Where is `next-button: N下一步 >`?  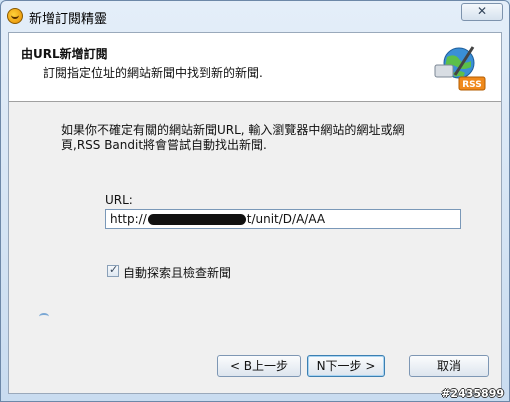
next-button: N下一步 > is located at coordinates (346, 366).